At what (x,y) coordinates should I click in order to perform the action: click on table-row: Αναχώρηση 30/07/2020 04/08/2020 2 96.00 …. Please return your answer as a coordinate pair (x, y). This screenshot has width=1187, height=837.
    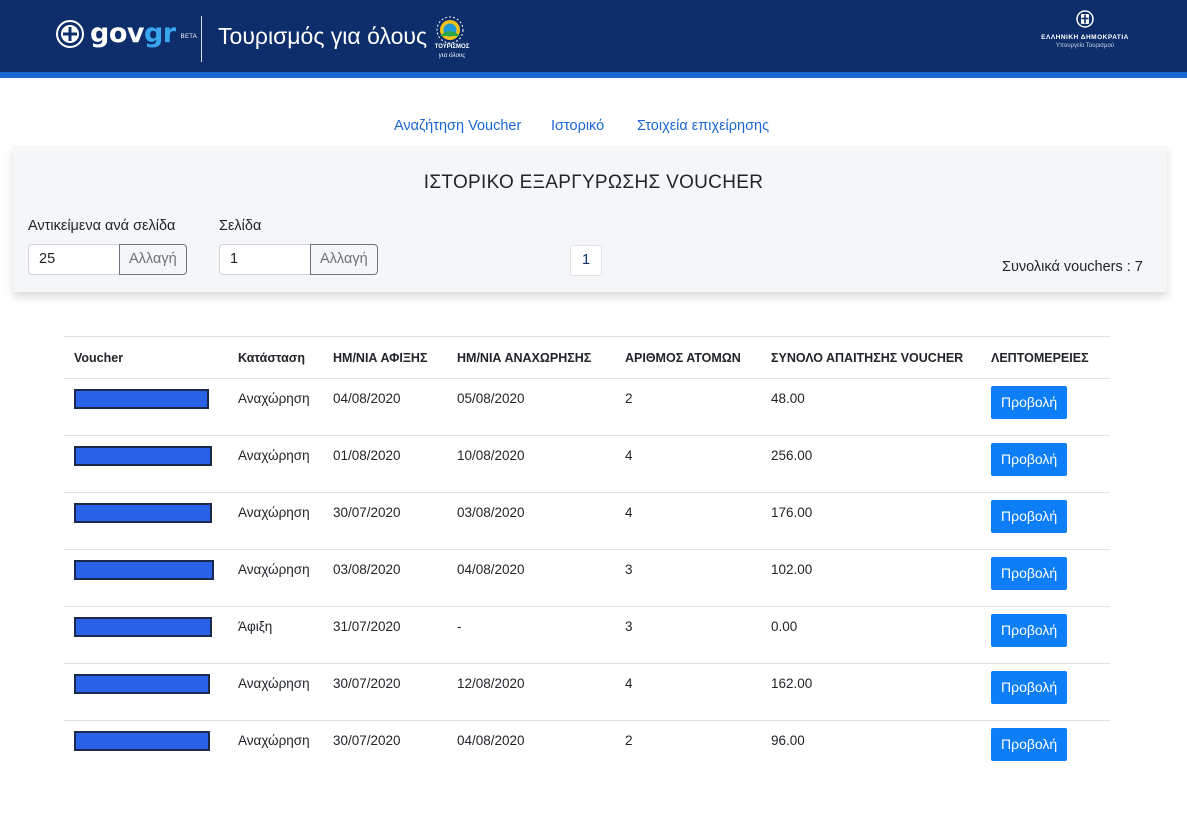
    Looking at the image, I should click on (587, 749).